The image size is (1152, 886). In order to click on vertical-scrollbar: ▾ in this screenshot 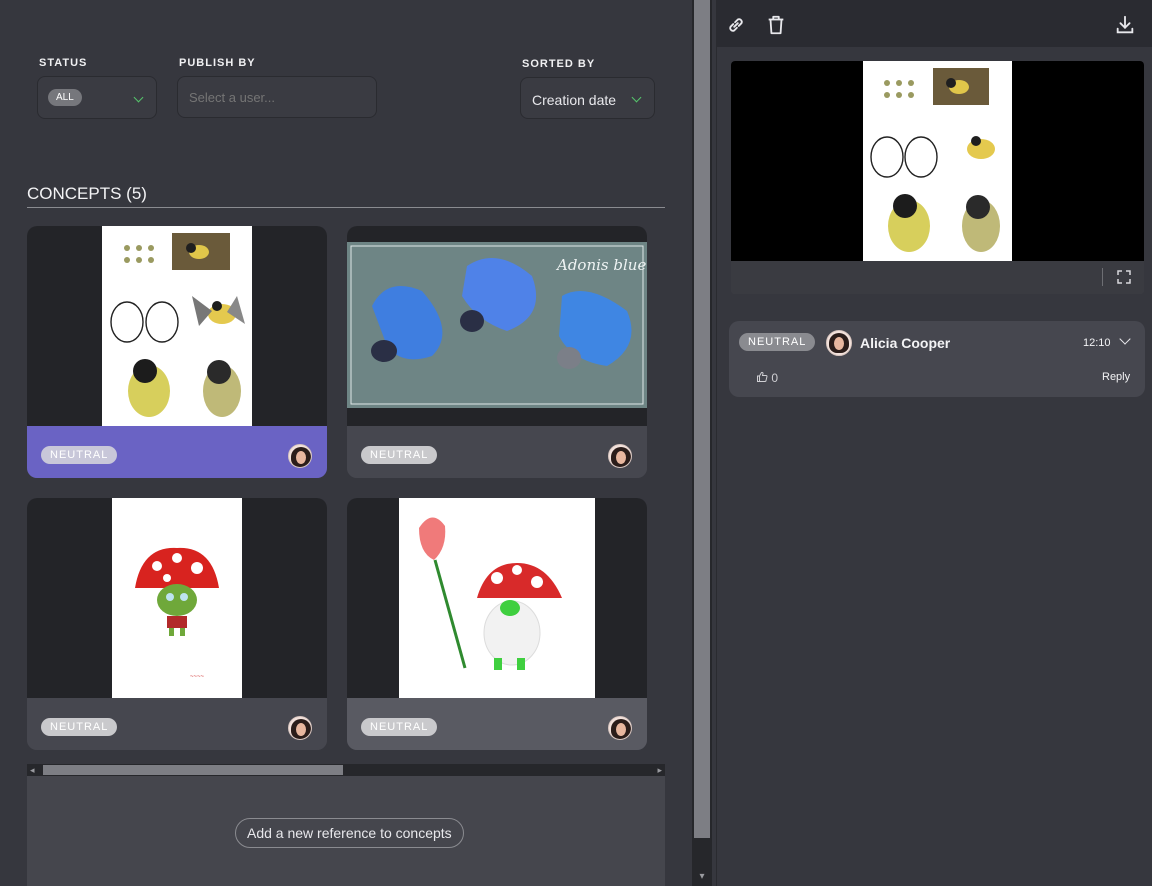, I will do `click(702, 443)`.